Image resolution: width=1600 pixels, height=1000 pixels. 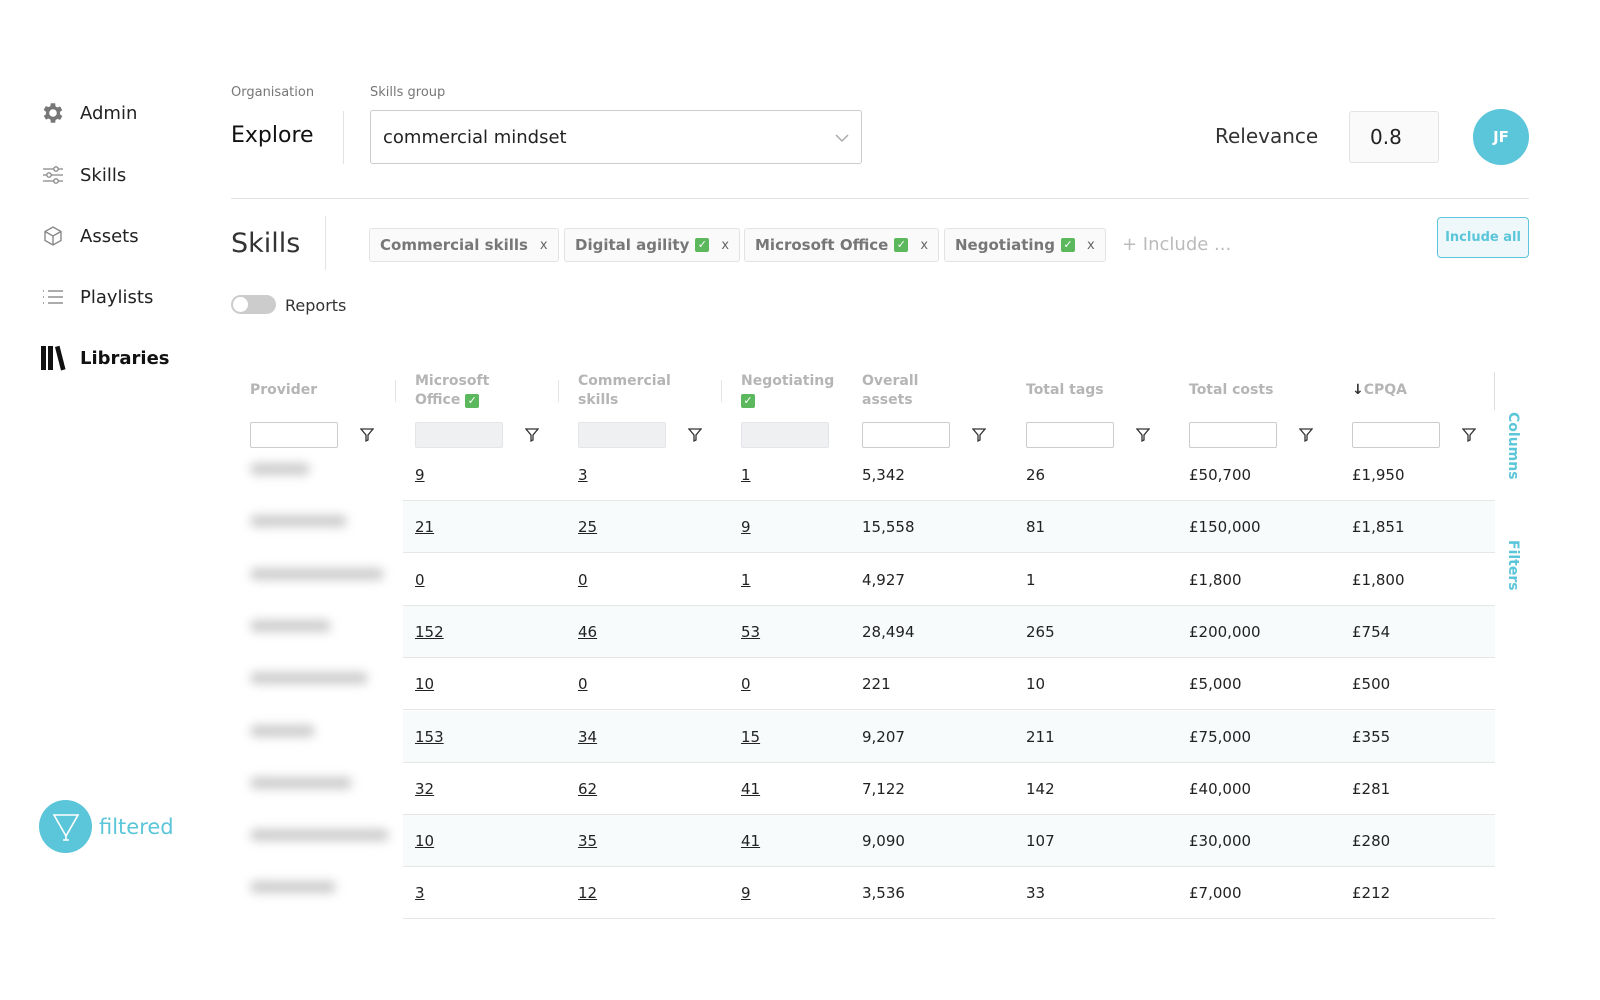 What do you see at coordinates (880, 198) in the screenshot?
I see `header-divider` at bounding box center [880, 198].